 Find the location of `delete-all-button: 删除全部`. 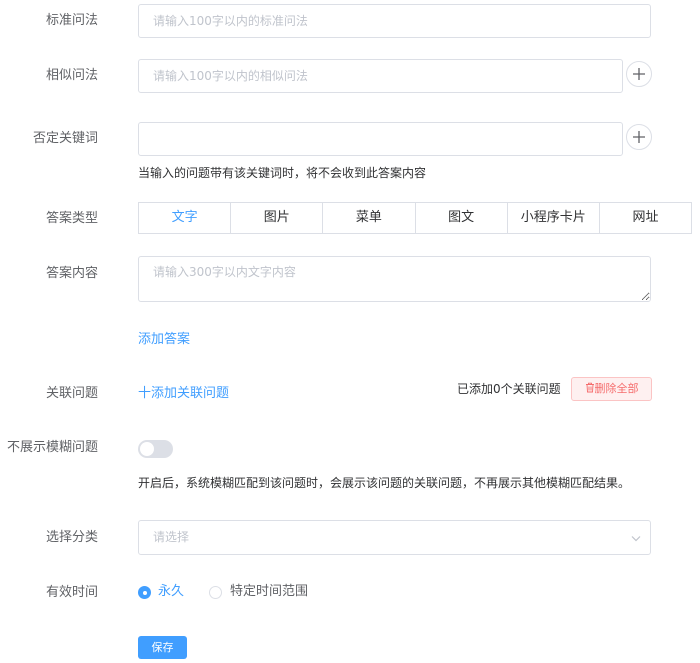

delete-all-button: 删除全部 is located at coordinates (611, 389).